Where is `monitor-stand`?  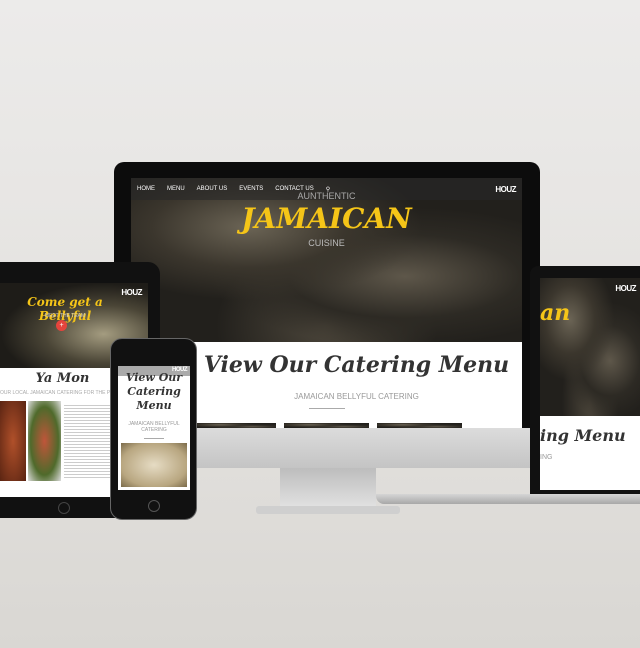 monitor-stand is located at coordinates (328, 488).